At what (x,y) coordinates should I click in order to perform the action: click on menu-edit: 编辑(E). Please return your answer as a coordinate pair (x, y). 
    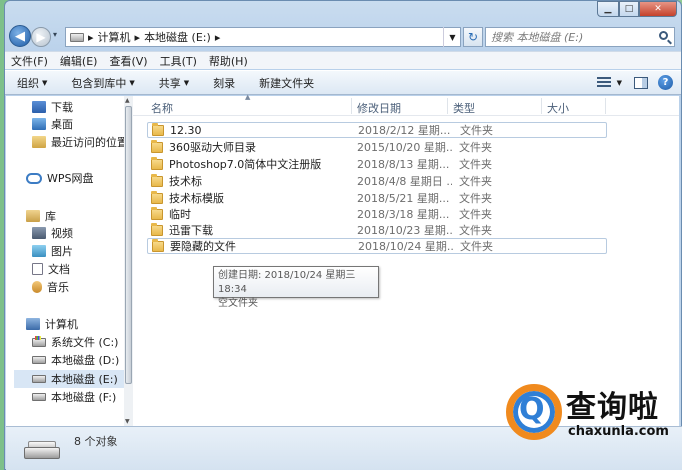
    Looking at the image, I should click on (79, 61).